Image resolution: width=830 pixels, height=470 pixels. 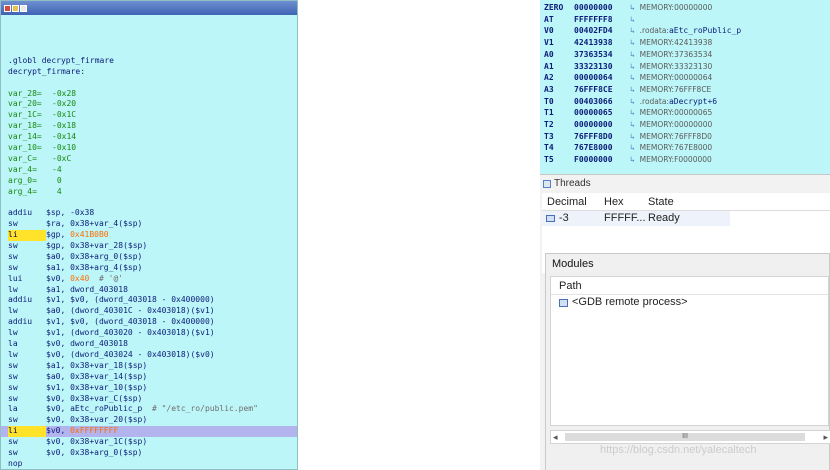 What do you see at coordinates (152, 344) in the screenshot?
I see `instruction-line: la $v0, dword_403018` at bounding box center [152, 344].